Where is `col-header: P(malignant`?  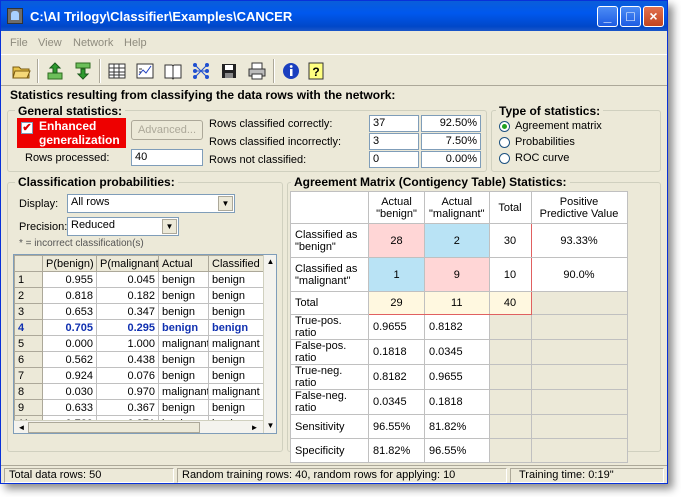 col-header: P(malignant is located at coordinates (127, 263).